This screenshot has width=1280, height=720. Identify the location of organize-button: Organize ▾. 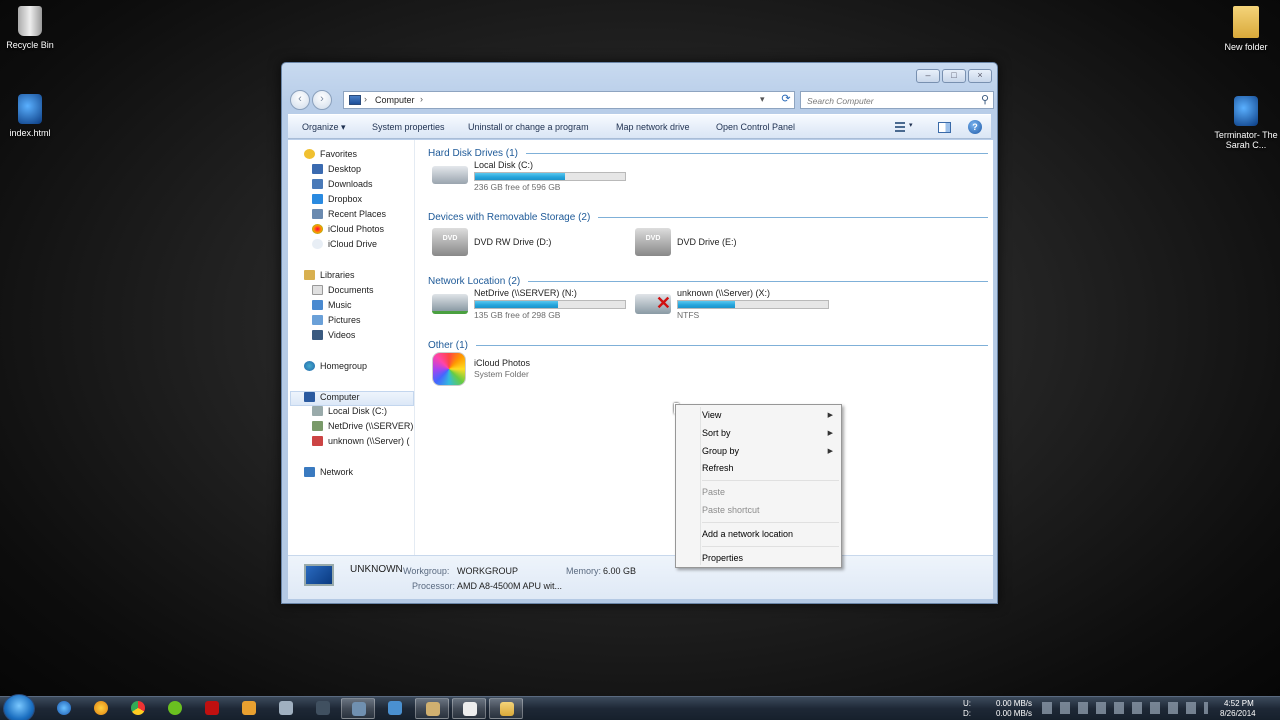
(324, 127).